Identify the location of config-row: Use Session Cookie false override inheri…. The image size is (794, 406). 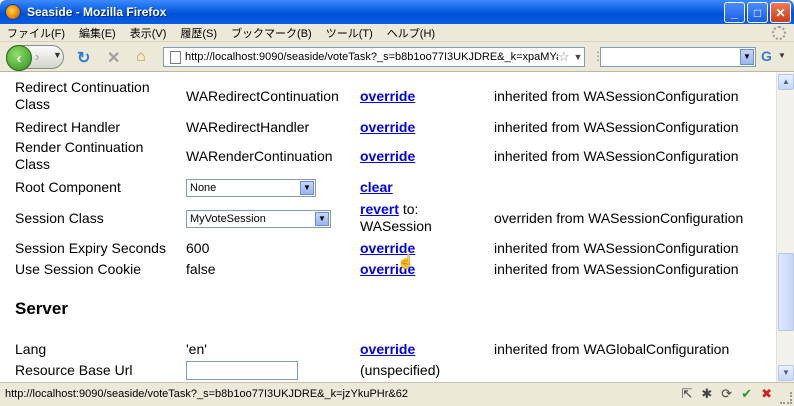
(388, 270).